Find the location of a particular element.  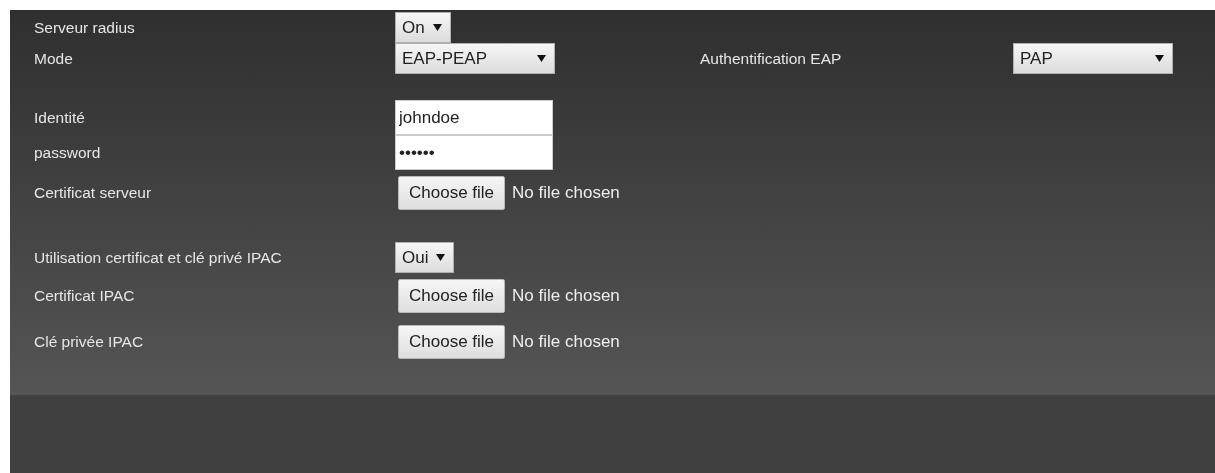

field-label: Identité is located at coordinates (59, 117).